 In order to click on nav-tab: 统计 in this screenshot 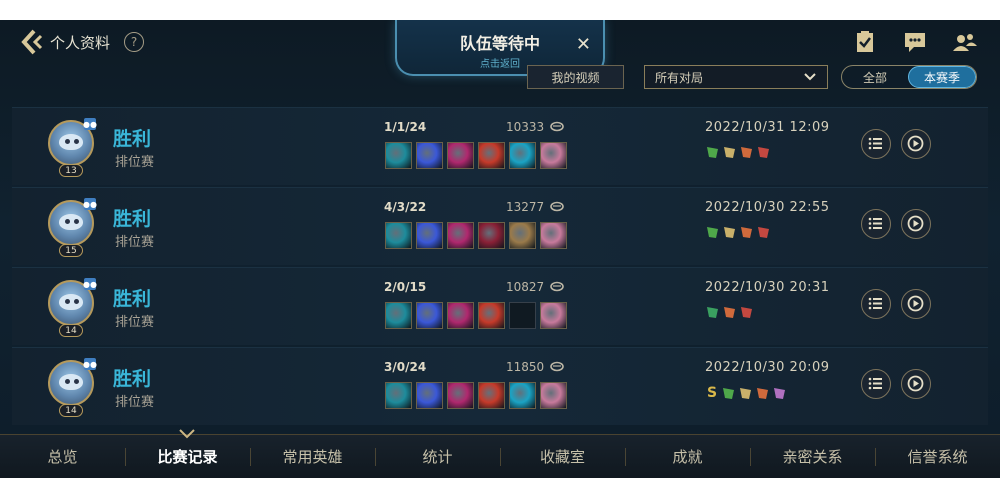, I will do `click(437, 456)`.